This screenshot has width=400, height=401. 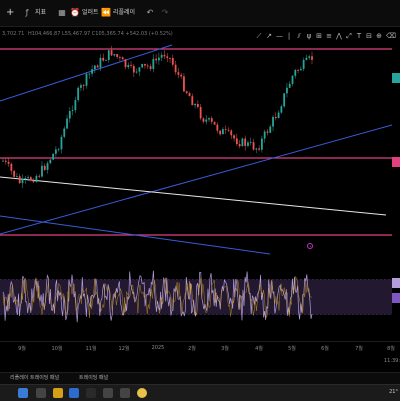 I want to click on time-tick: 10월, so click(x=57, y=349).